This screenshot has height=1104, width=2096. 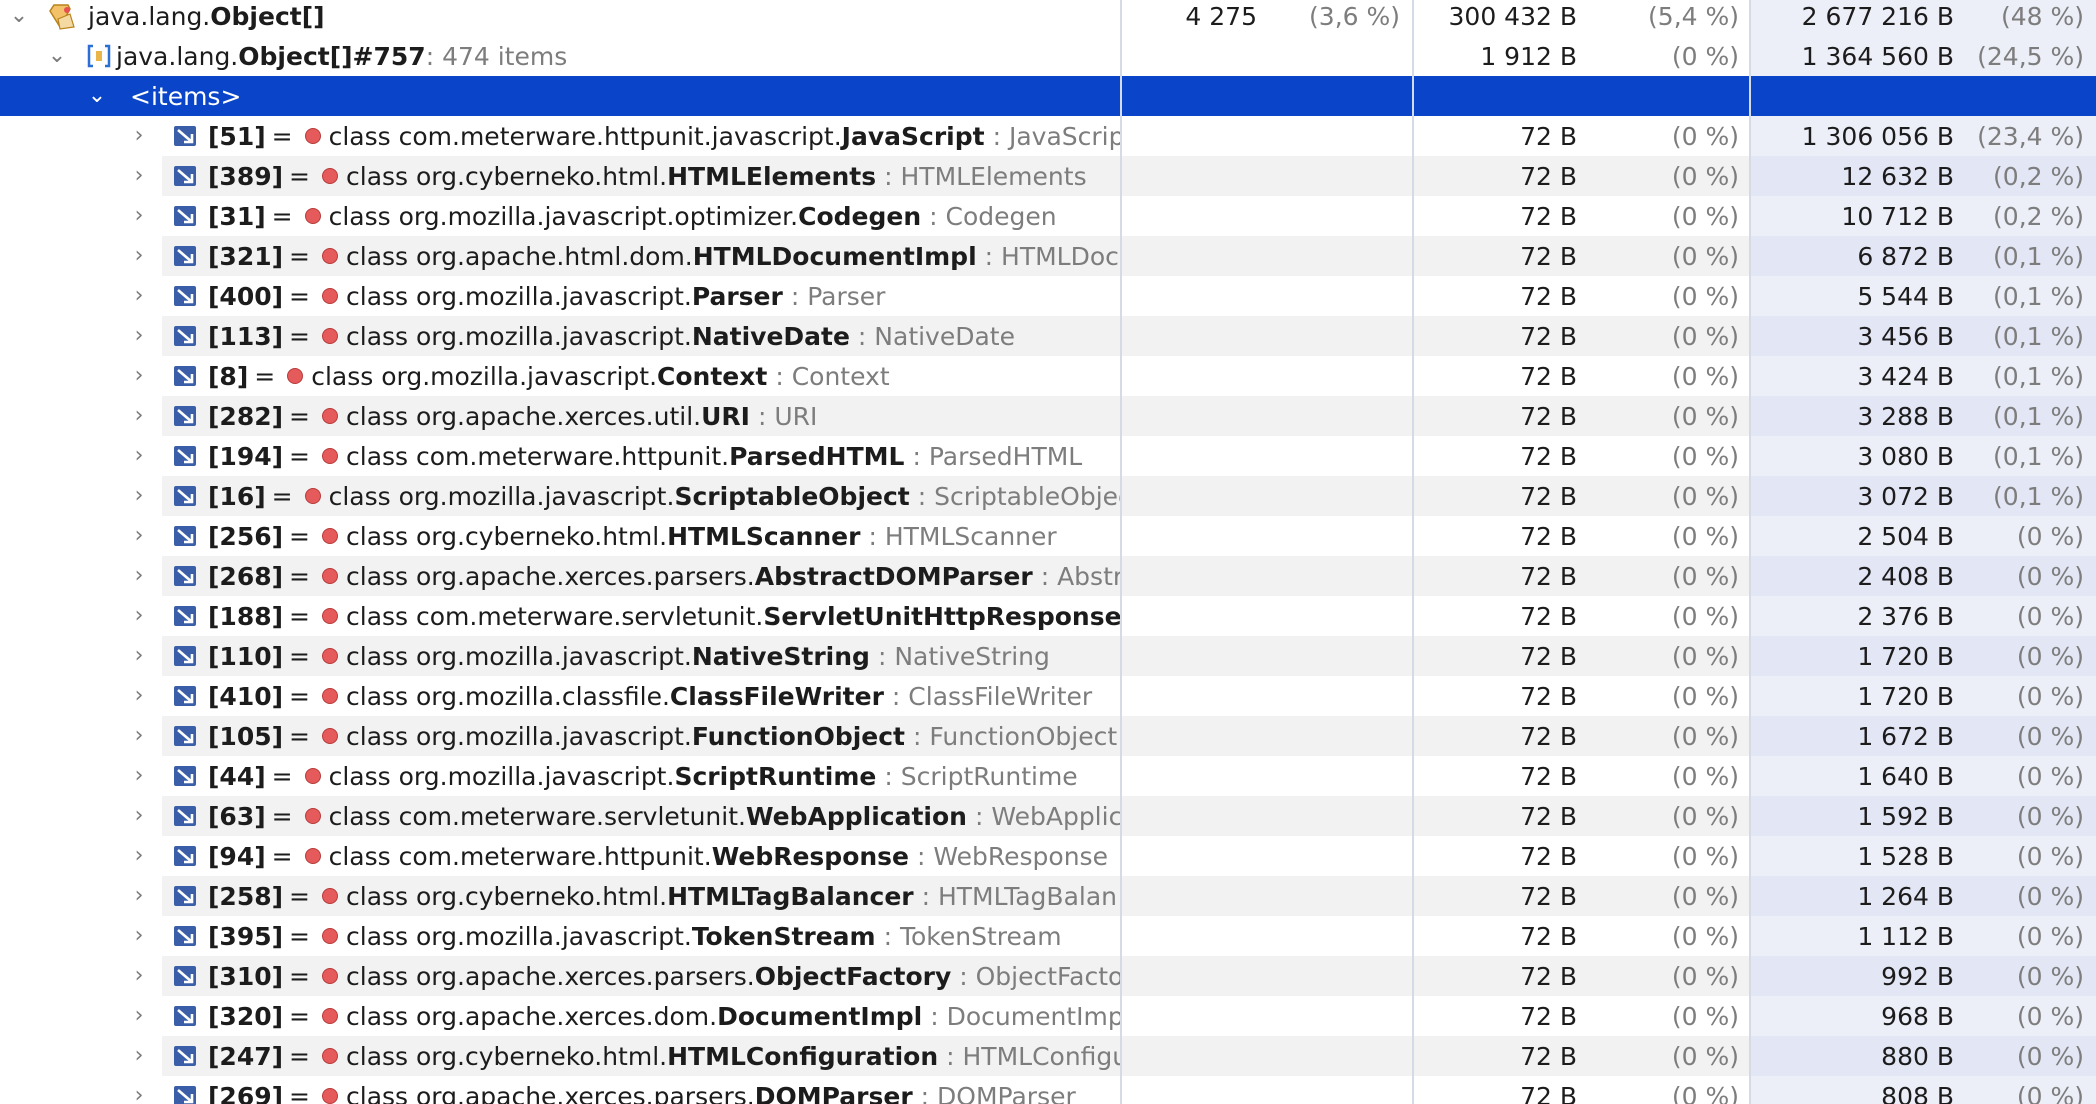 What do you see at coordinates (186, 96) in the screenshot?
I see `items-node-label: <items>` at bounding box center [186, 96].